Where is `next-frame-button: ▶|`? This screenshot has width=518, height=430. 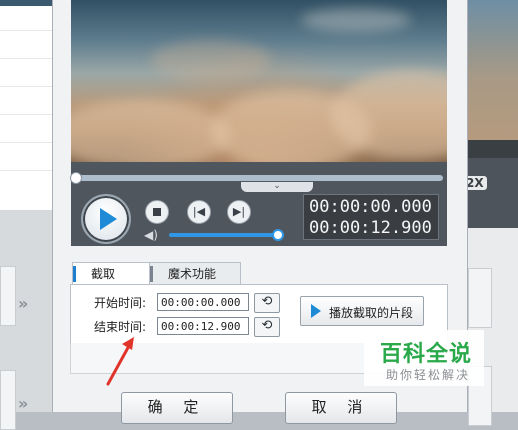
next-frame-button: ▶| is located at coordinates (239, 212).